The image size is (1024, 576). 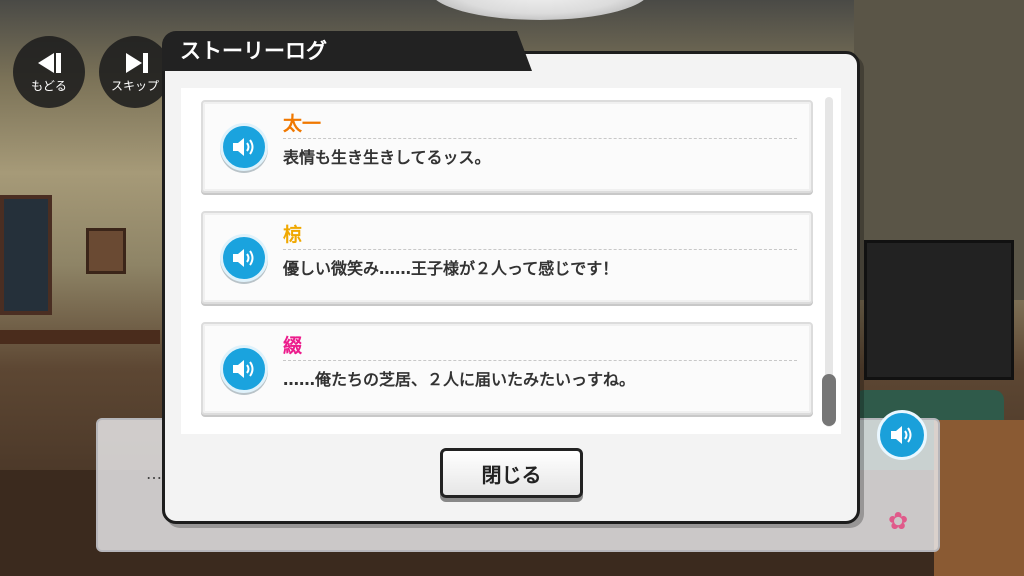 I want to click on dialog-title: ストーリーログ, so click(x=347, y=51).